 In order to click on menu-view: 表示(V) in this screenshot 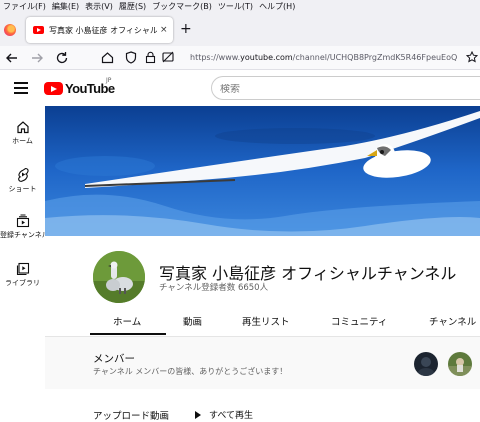, I will do `click(99, 6)`.